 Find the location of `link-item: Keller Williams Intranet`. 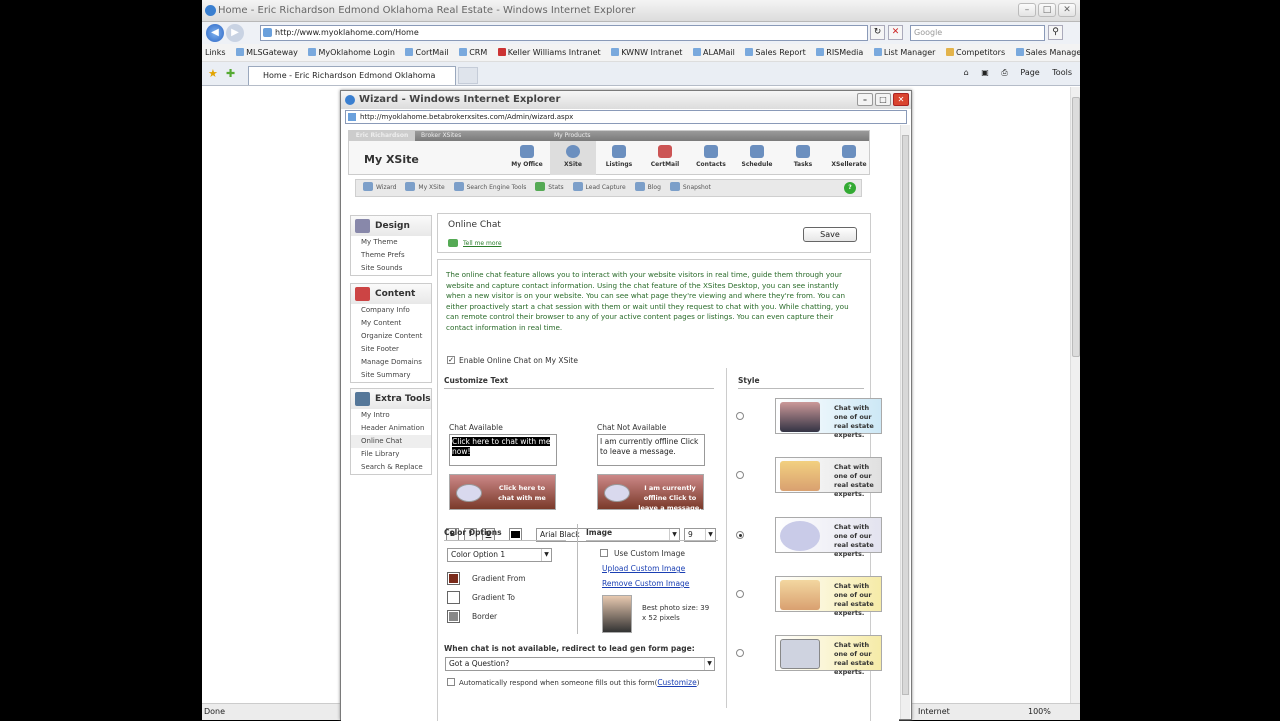

link-item: Keller Williams Intranet is located at coordinates (549, 53).